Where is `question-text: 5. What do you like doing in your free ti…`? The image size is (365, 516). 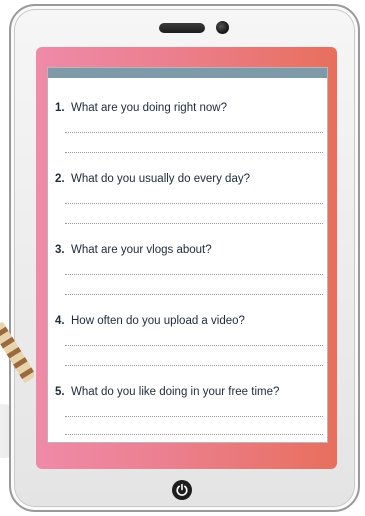 question-text: 5. What do you like doing in your free ti… is located at coordinates (188, 392).